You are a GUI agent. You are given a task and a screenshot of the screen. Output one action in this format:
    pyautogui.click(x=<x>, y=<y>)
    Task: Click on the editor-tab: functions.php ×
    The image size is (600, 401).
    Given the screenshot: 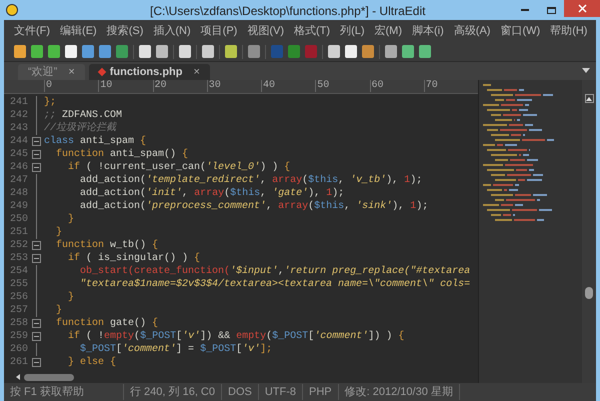 What is the action you would take?
    pyautogui.click(x=149, y=72)
    